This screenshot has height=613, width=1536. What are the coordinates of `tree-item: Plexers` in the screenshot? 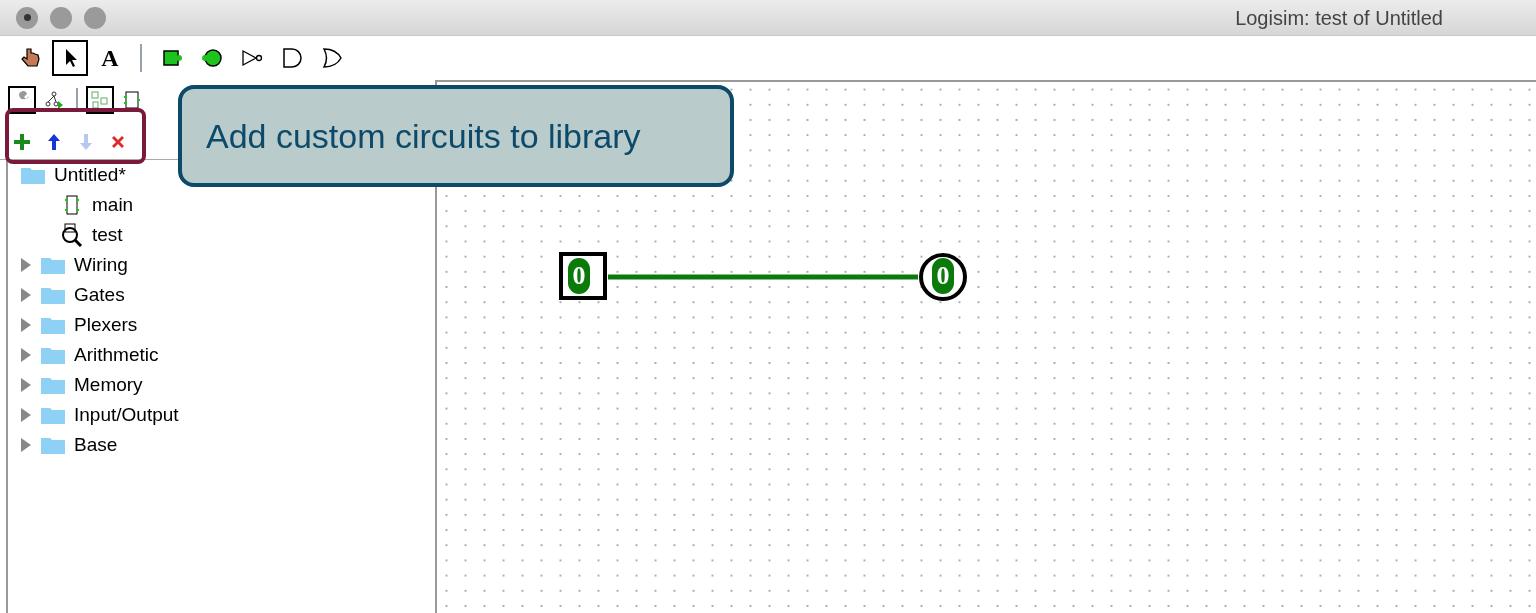 It's located at (106, 325).